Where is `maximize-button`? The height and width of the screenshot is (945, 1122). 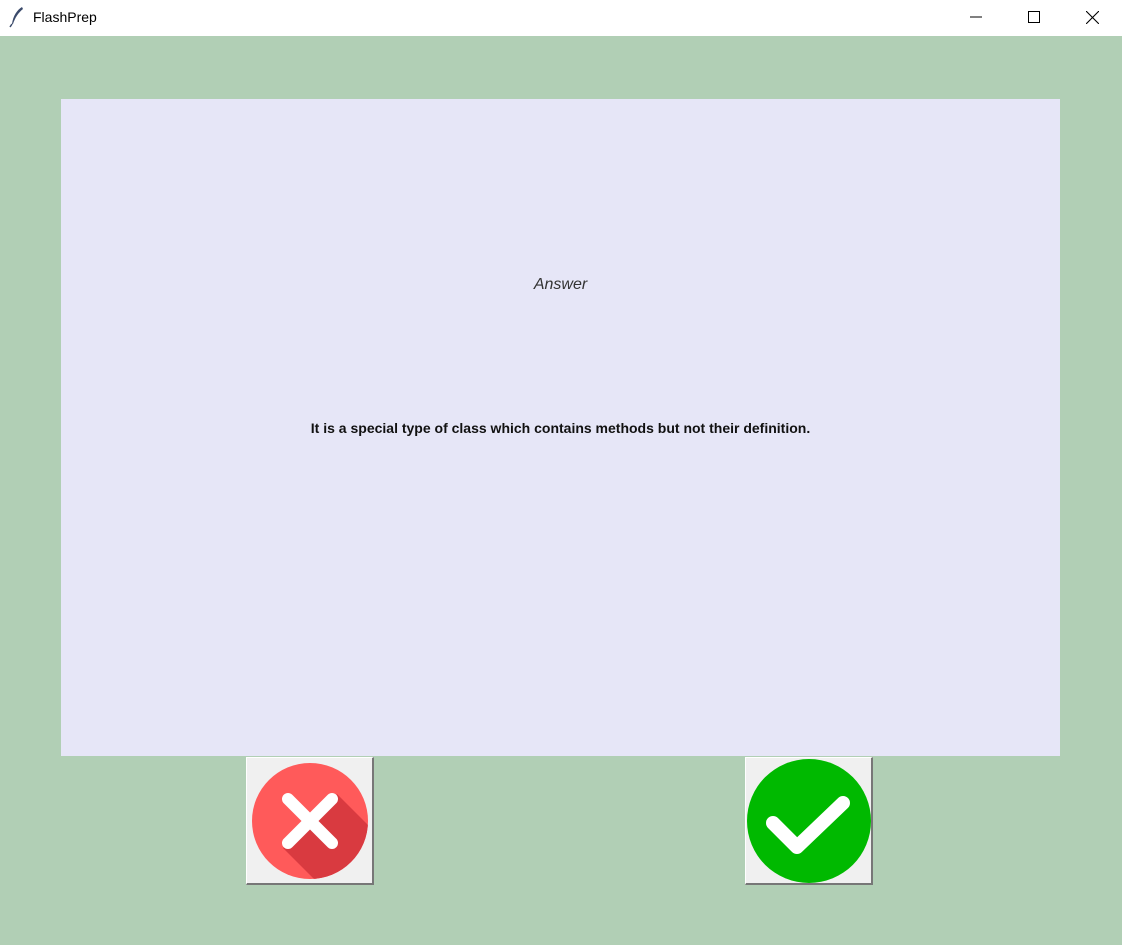
maximize-button is located at coordinates (1034, 17).